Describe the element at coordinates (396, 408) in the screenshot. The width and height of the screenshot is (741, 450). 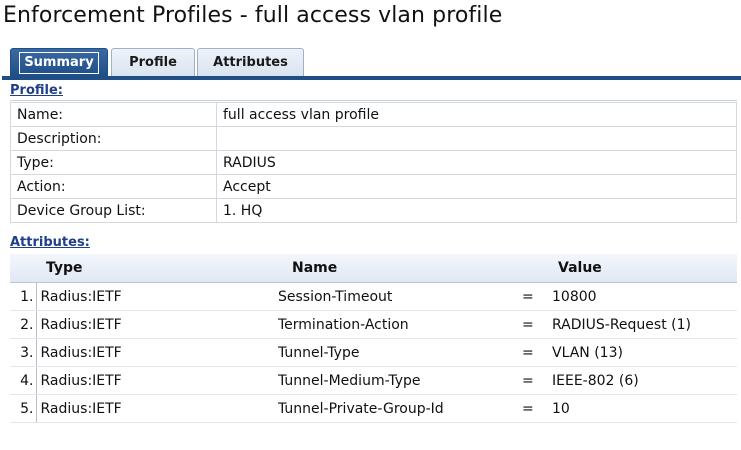
I see `row-name: Tunnel-Private-Group-Id` at that location.